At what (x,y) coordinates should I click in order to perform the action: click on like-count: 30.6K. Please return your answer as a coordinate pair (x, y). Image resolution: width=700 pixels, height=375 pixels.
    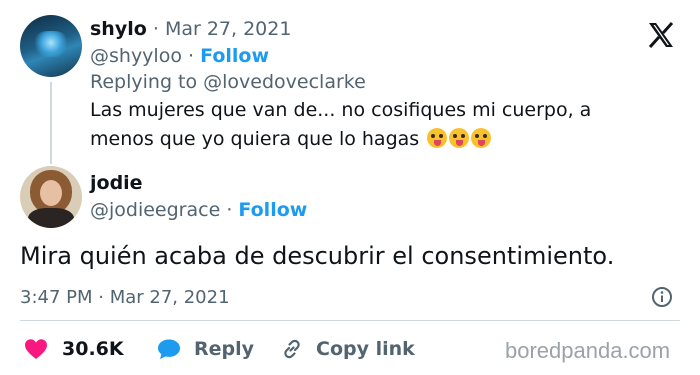
    Looking at the image, I should click on (93, 349).